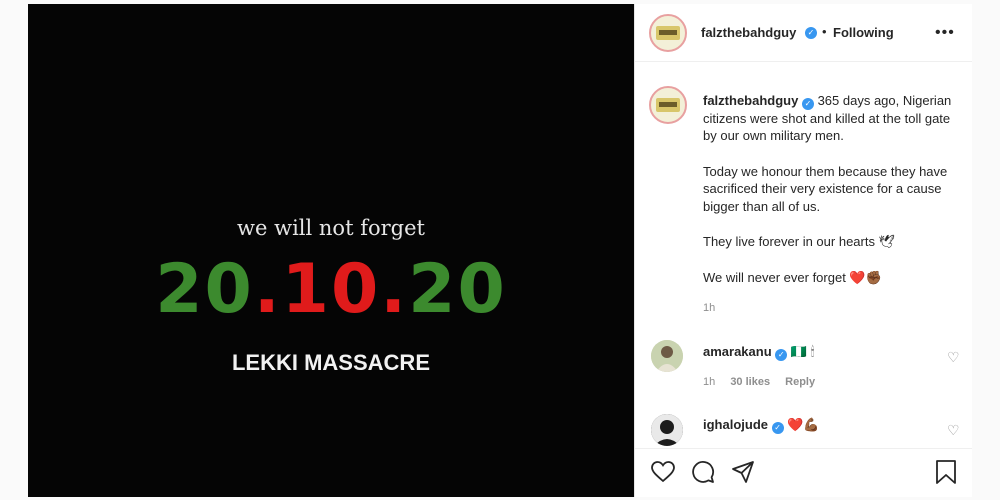 This screenshot has height=500, width=1000. I want to click on caption-username: falzthebahdguy, so click(750, 100).